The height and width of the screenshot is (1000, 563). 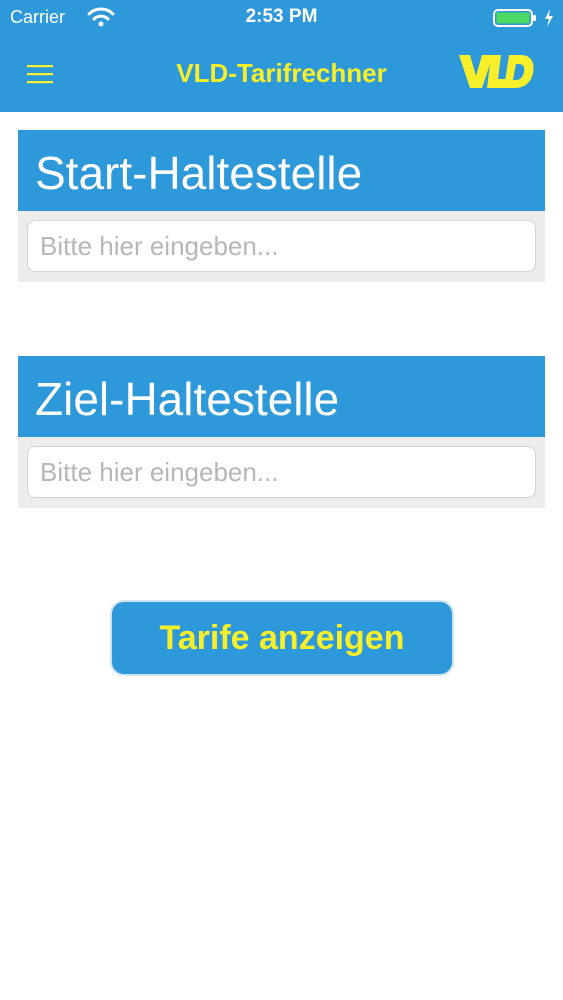 I want to click on start-stop-header: Start-Haltestelle, so click(x=281, y=170).